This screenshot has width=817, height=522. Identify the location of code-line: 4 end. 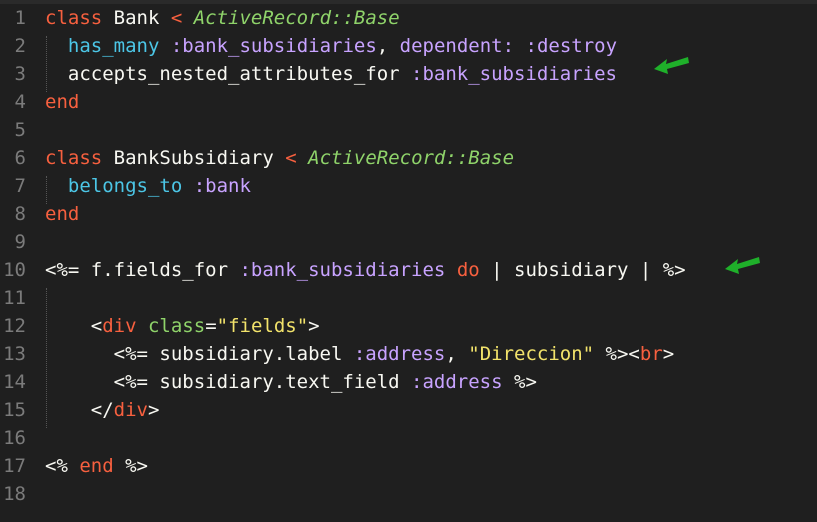
(408, 102).